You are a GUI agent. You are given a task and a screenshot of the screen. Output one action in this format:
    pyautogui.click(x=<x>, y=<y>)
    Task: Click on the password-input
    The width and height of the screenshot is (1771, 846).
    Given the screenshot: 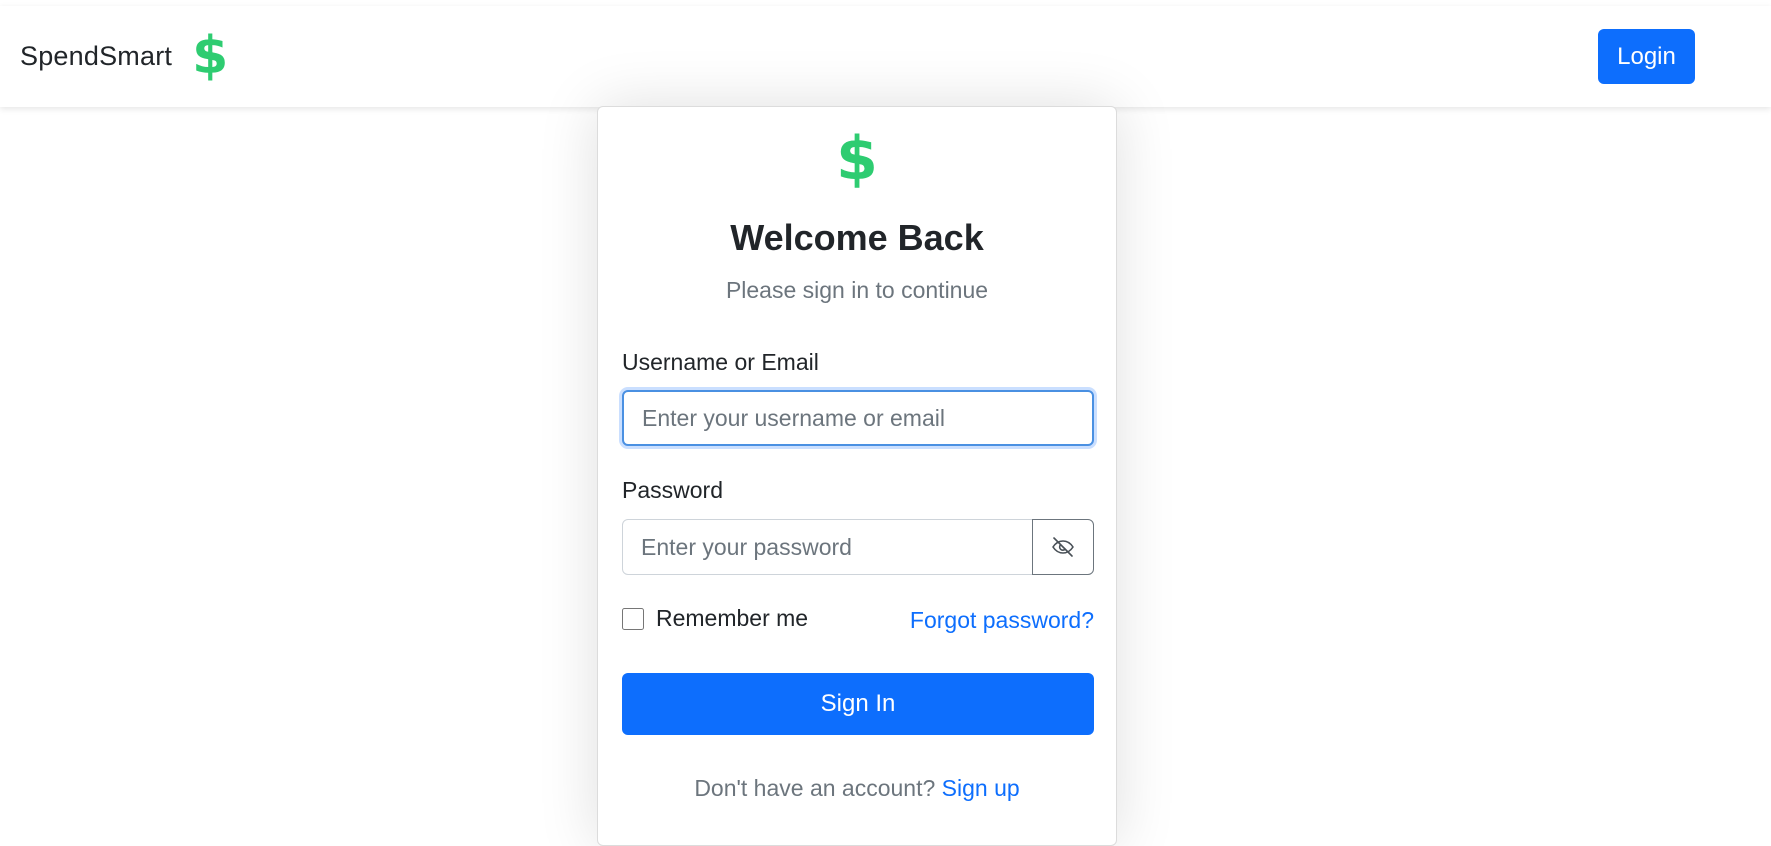 What is the action you would take?
    pyautogui.click(x=827, y=547)
    